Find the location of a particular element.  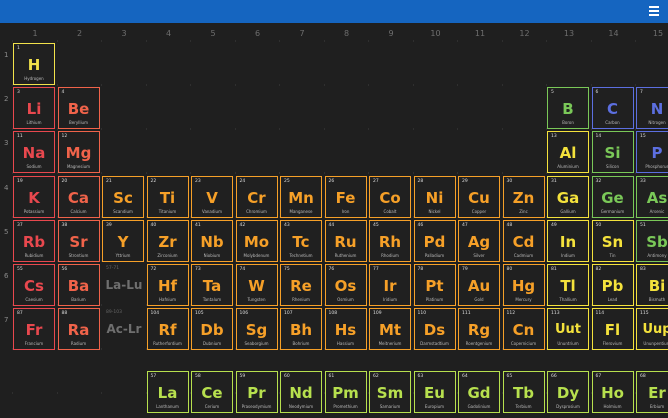

element-name: Silver is located at coordinates (479, 255).